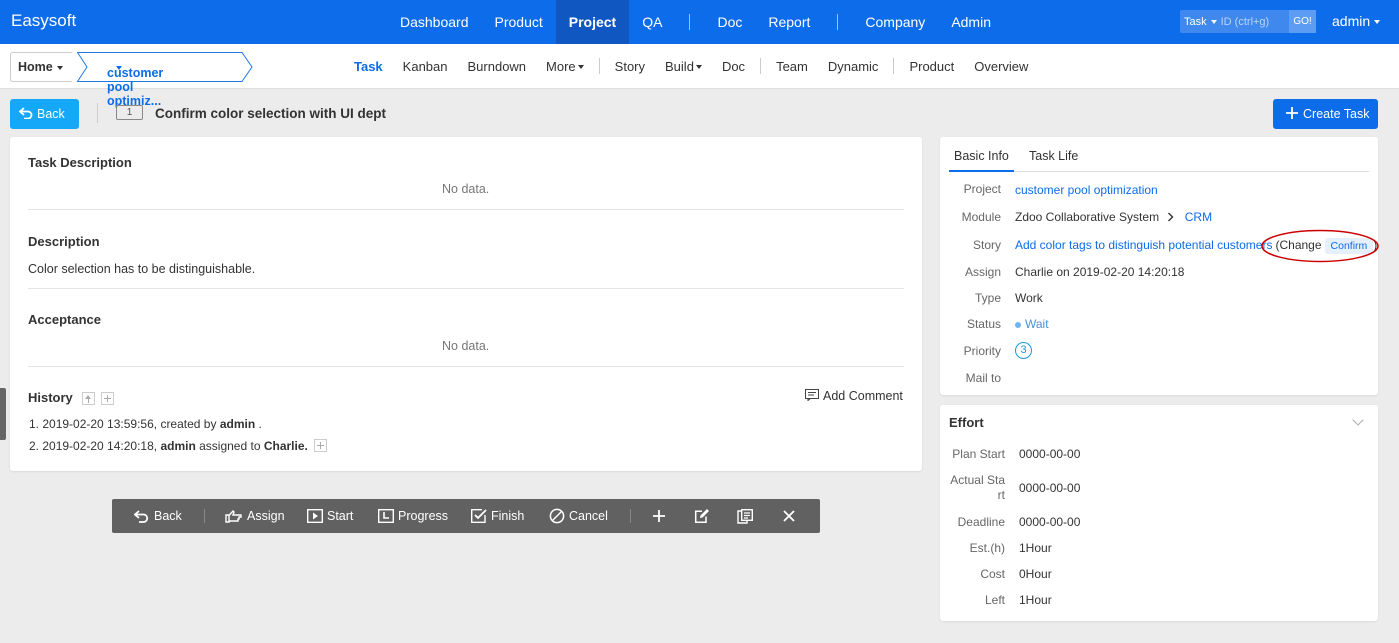 This screenshot has width=1399, height=643. What do you see at coordinates (661, 516) in the screenshot?
I see `toolbar-add-button` at bounding box center [661, 516].